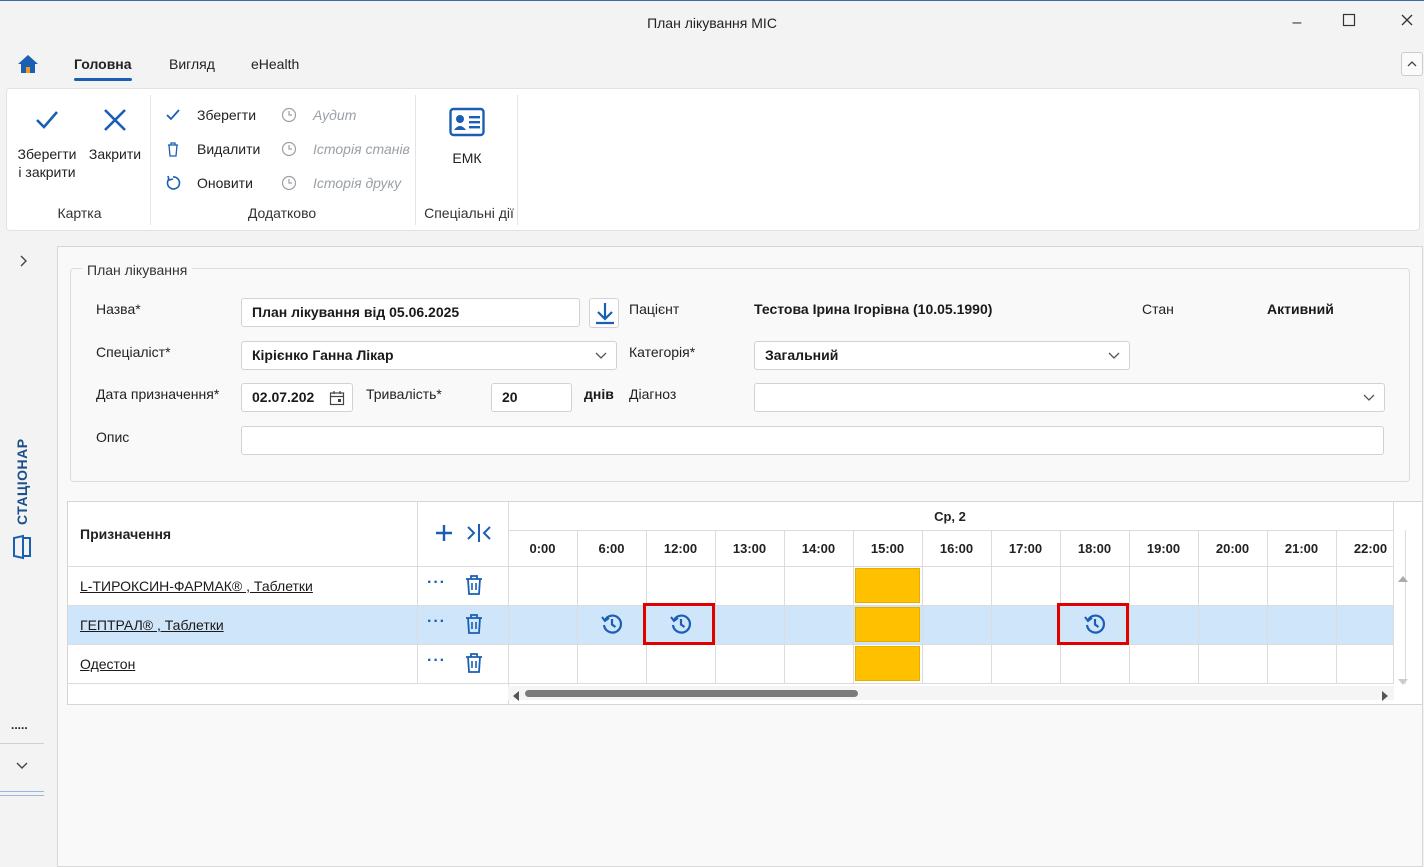  Describe the element at coordinates (173, 182) in the screenshot. I see `refresh-icon` at that location.